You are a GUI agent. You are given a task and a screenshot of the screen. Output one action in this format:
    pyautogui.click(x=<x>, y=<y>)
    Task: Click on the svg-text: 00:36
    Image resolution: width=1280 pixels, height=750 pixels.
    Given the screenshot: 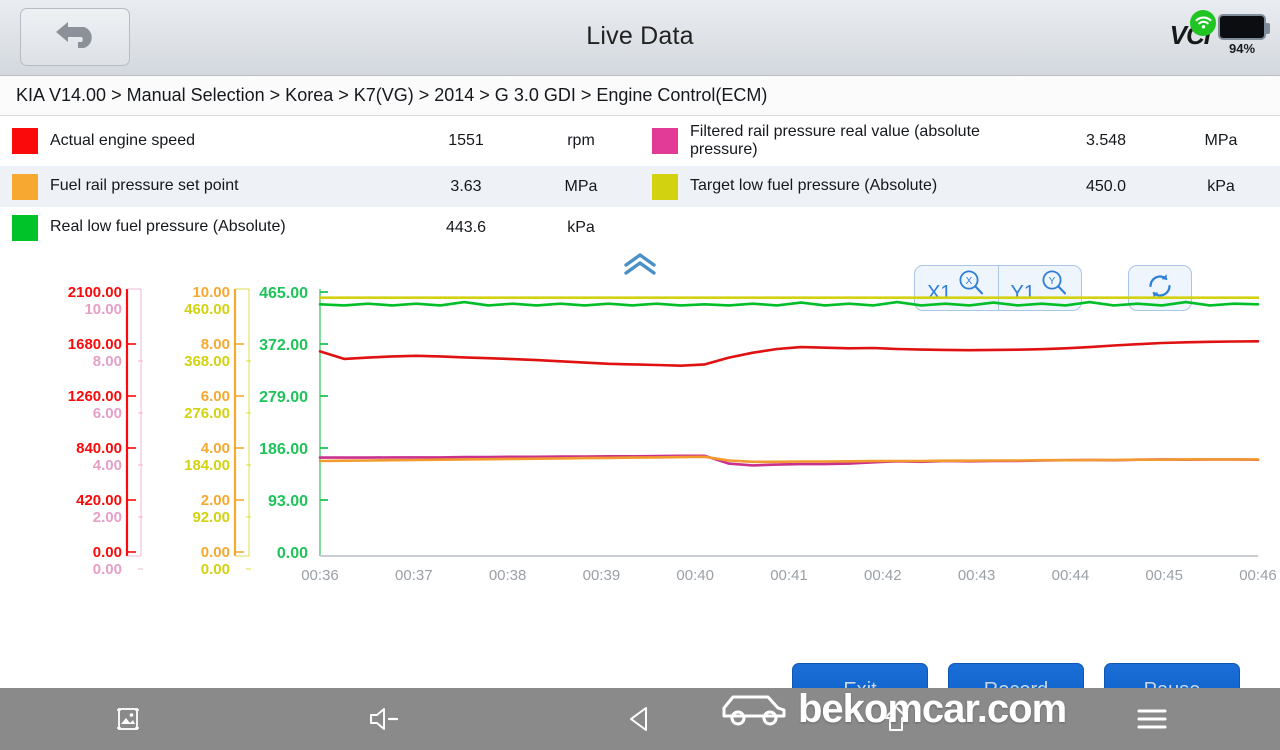 What is the action you would take?
    pyautogui.click(x=320, y=575)
    